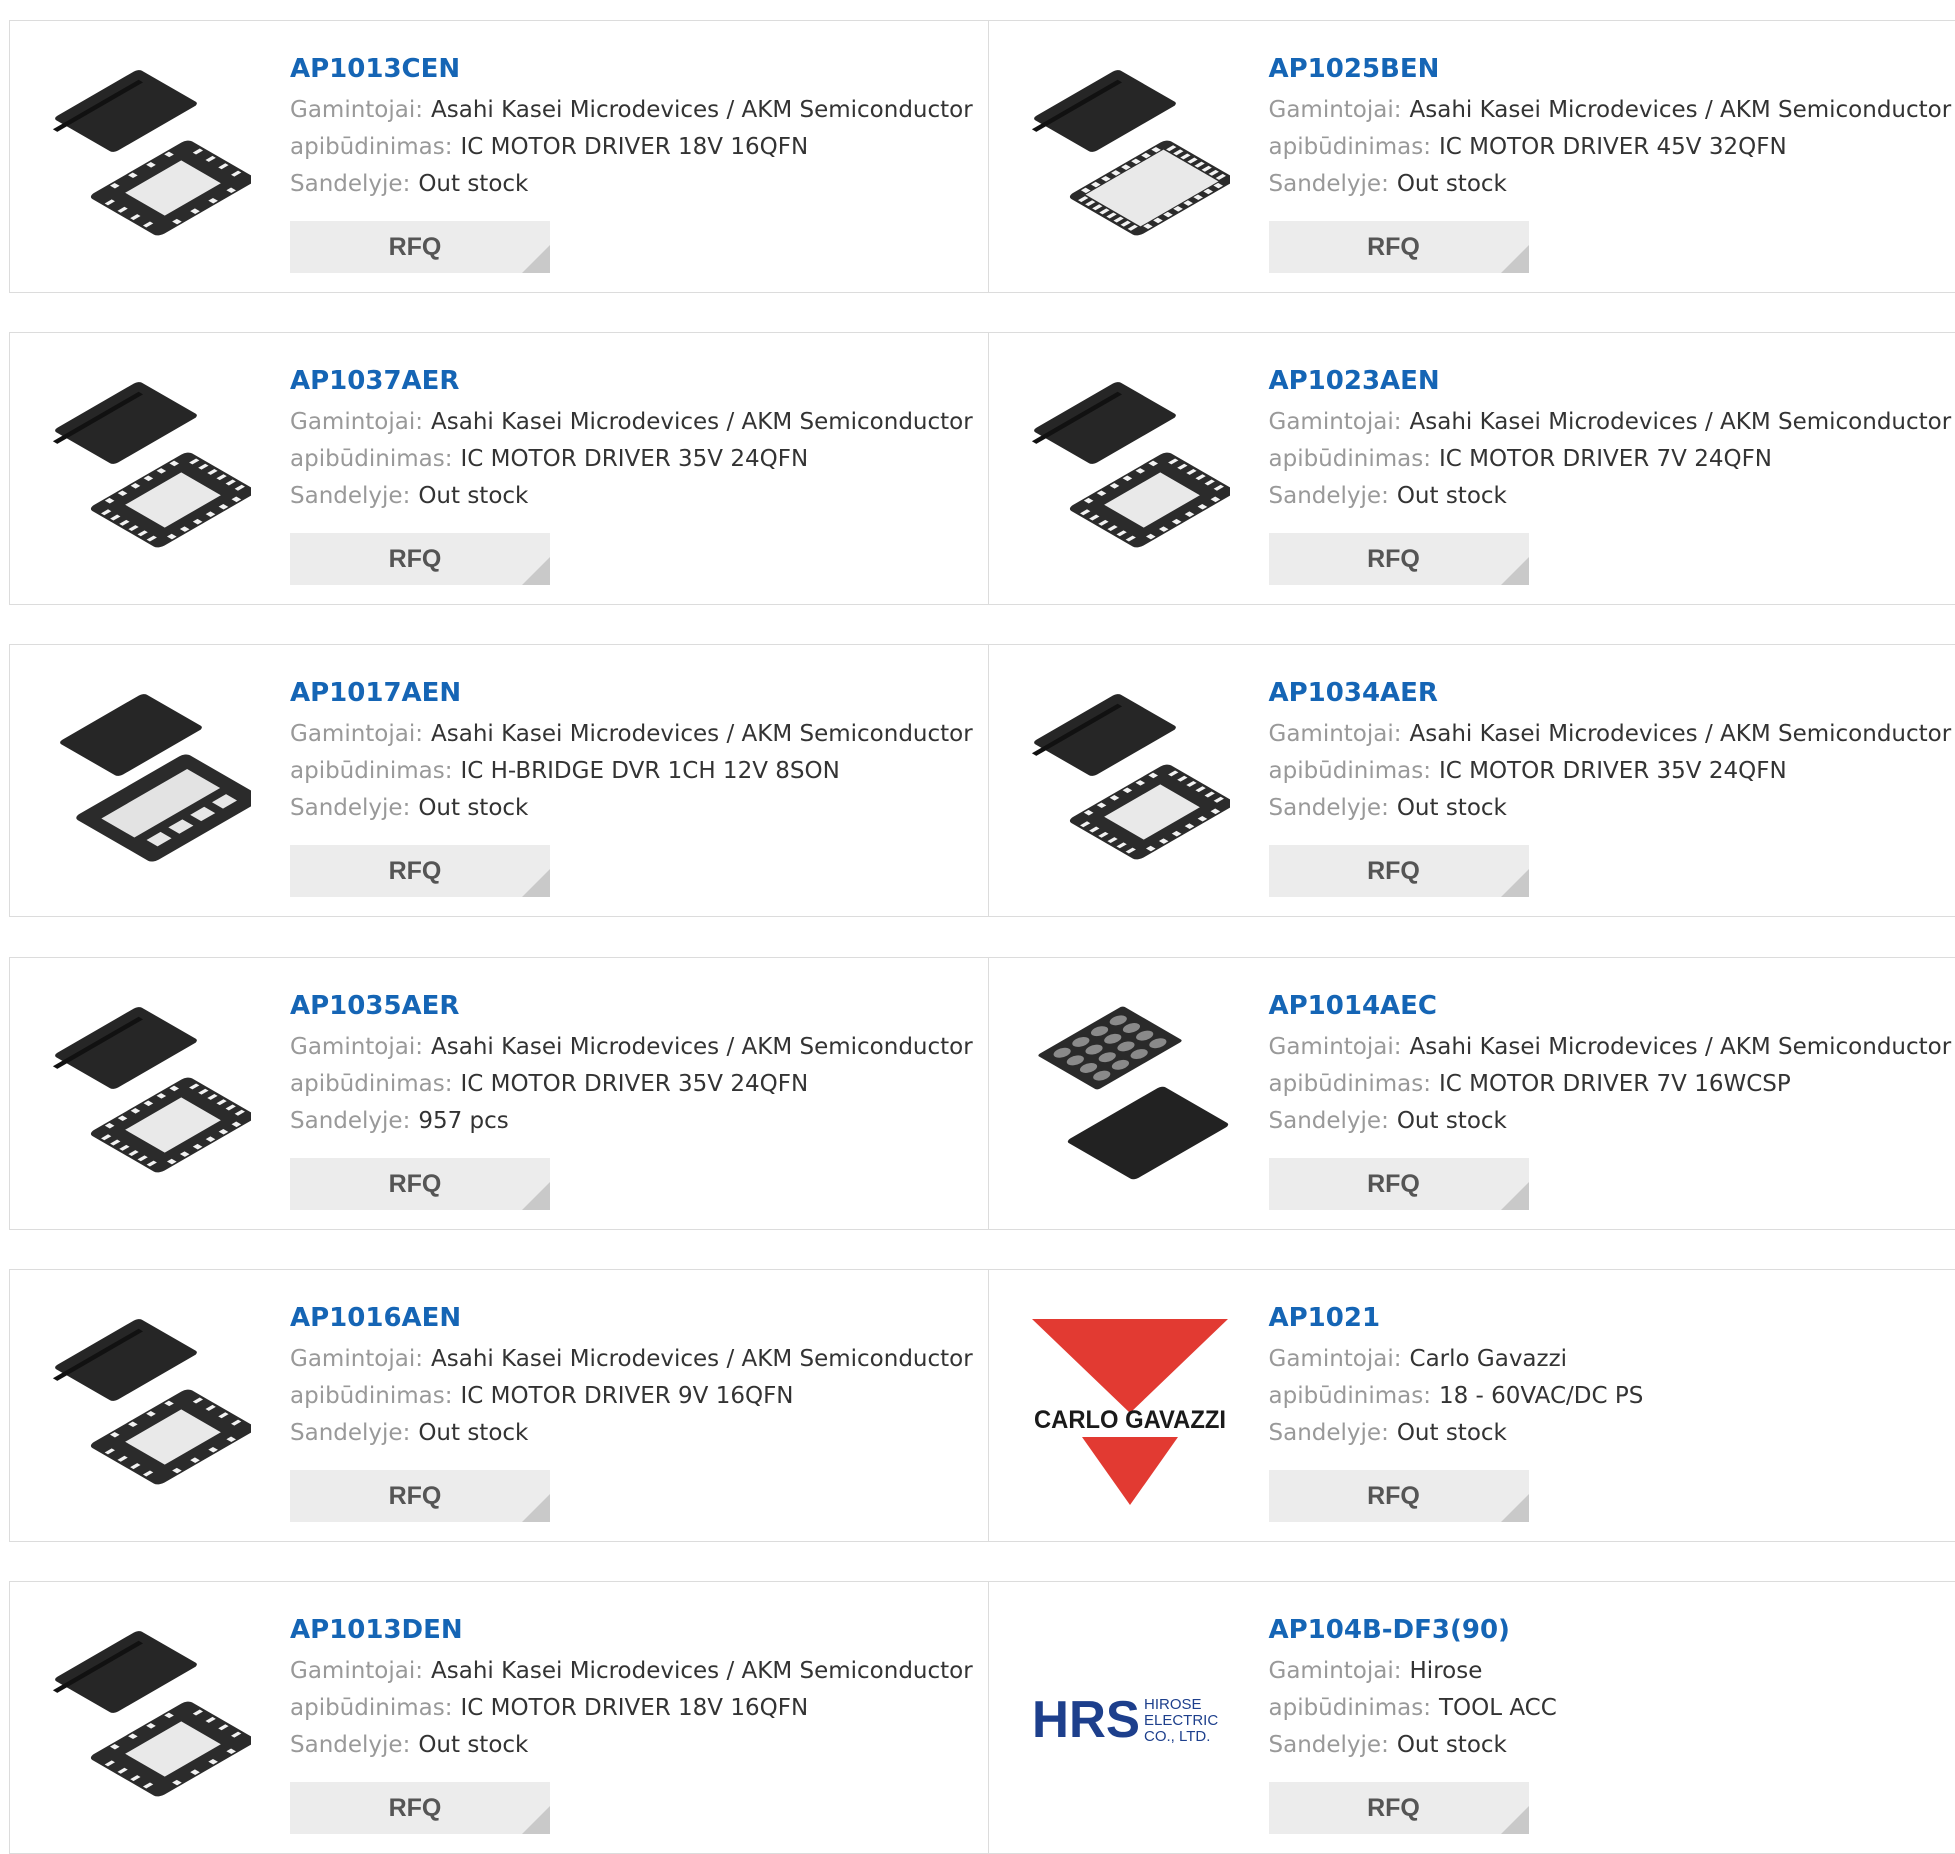  I want to click on description-value: IC MOTOR DRIVER 9V 16QFN, so click(626, 1396).